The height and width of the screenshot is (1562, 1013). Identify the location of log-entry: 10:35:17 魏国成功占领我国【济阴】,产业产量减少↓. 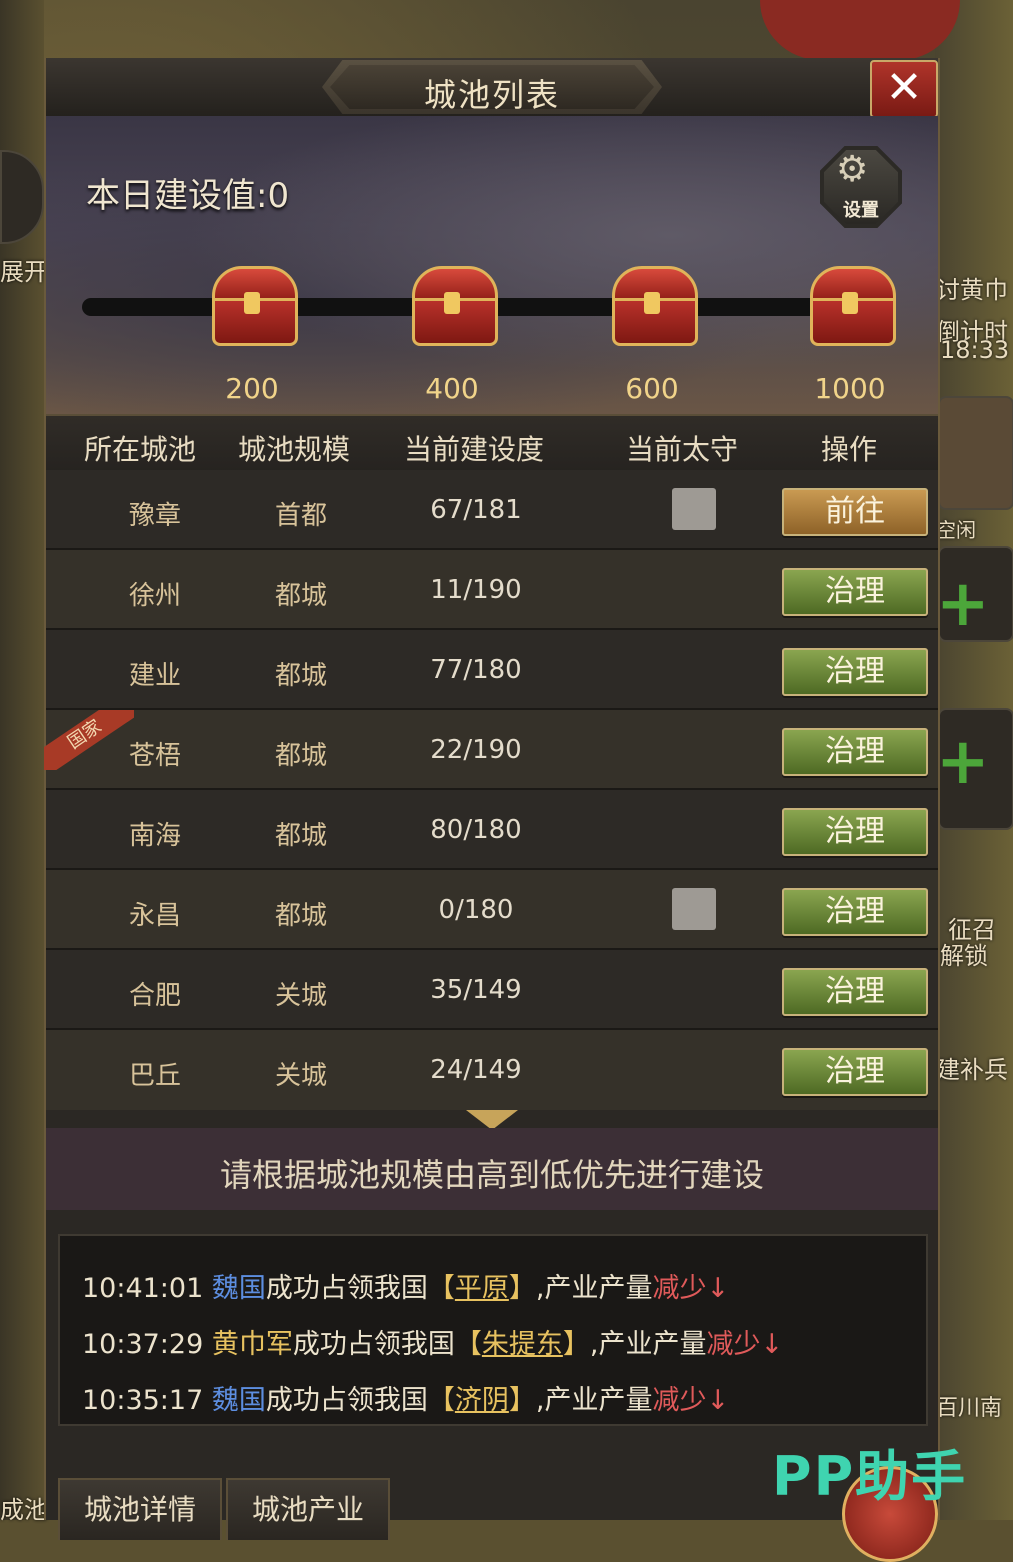
(405, 1397).